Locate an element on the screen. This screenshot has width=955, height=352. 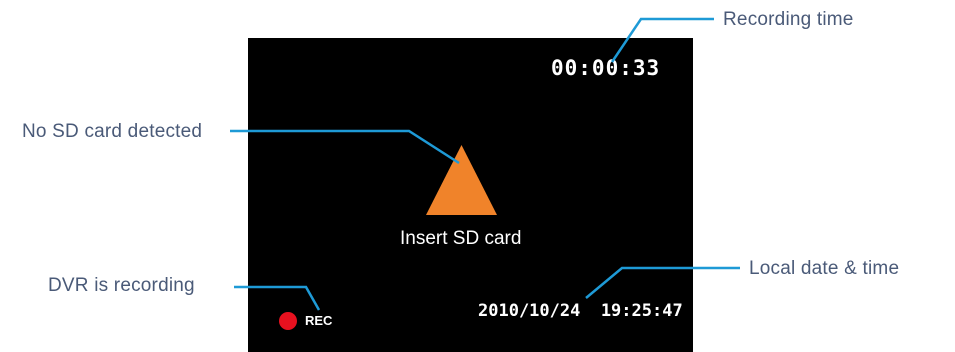
callout-dvr-recording: DVR is recording is located at coordinates (121, 285).